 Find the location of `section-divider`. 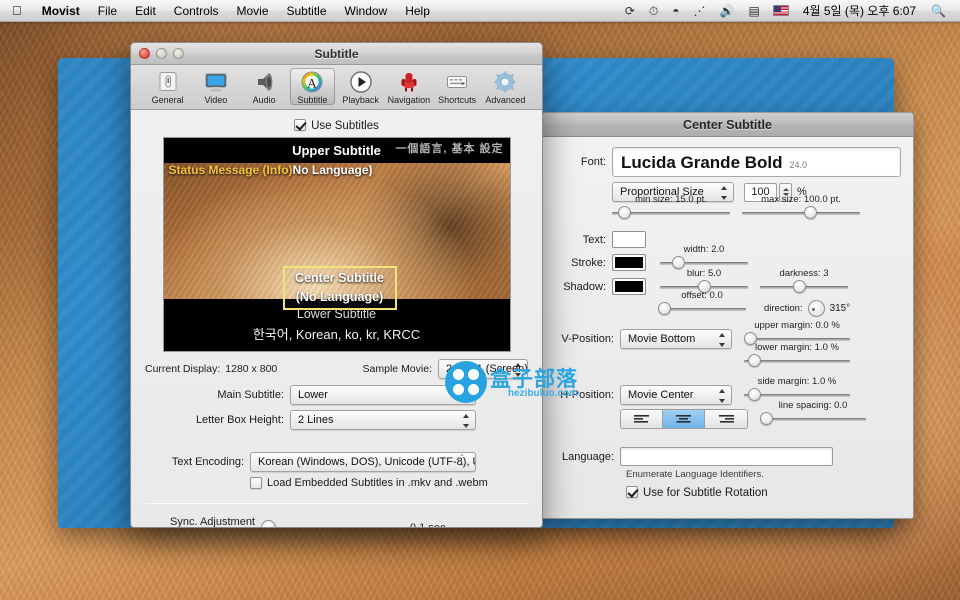

section-divider is located at coordinates (336, 503).